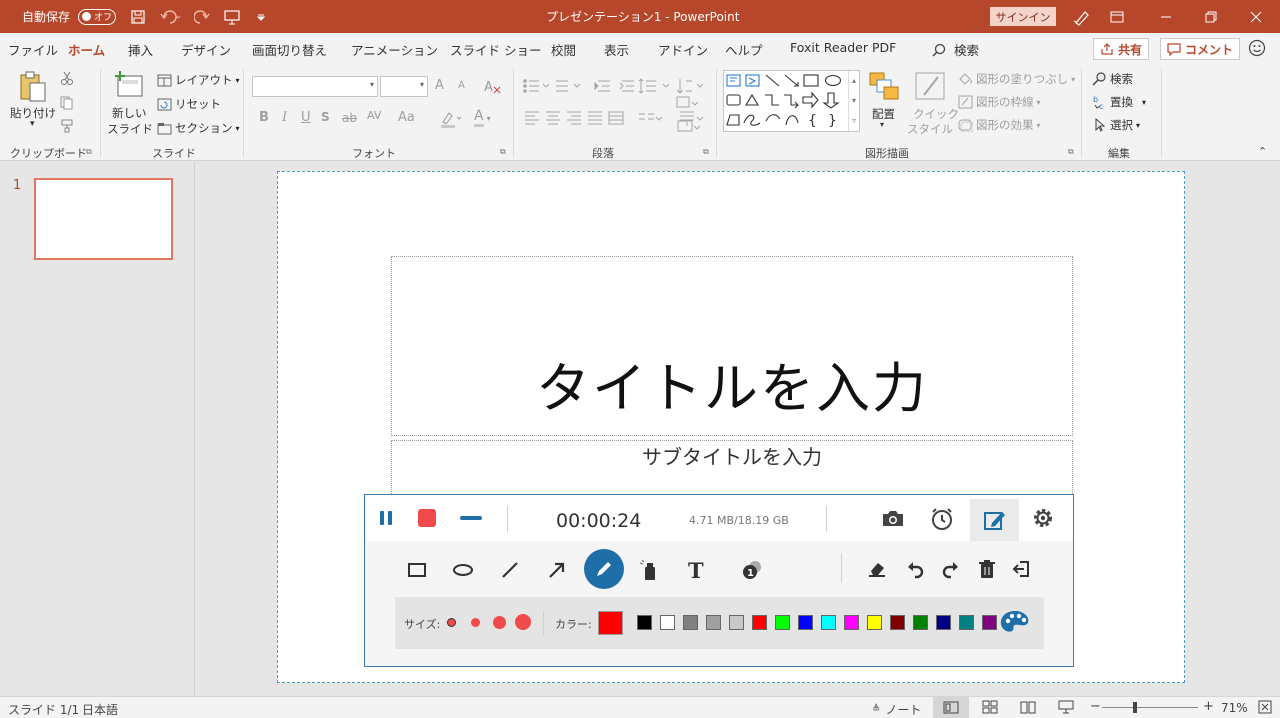 The height and width of the screenshot is (718, 1280). What do you see at coordinates (1234, 708) in the screenshot?
I see `zoom-level: 71%` at bounding box center [1234, 708].